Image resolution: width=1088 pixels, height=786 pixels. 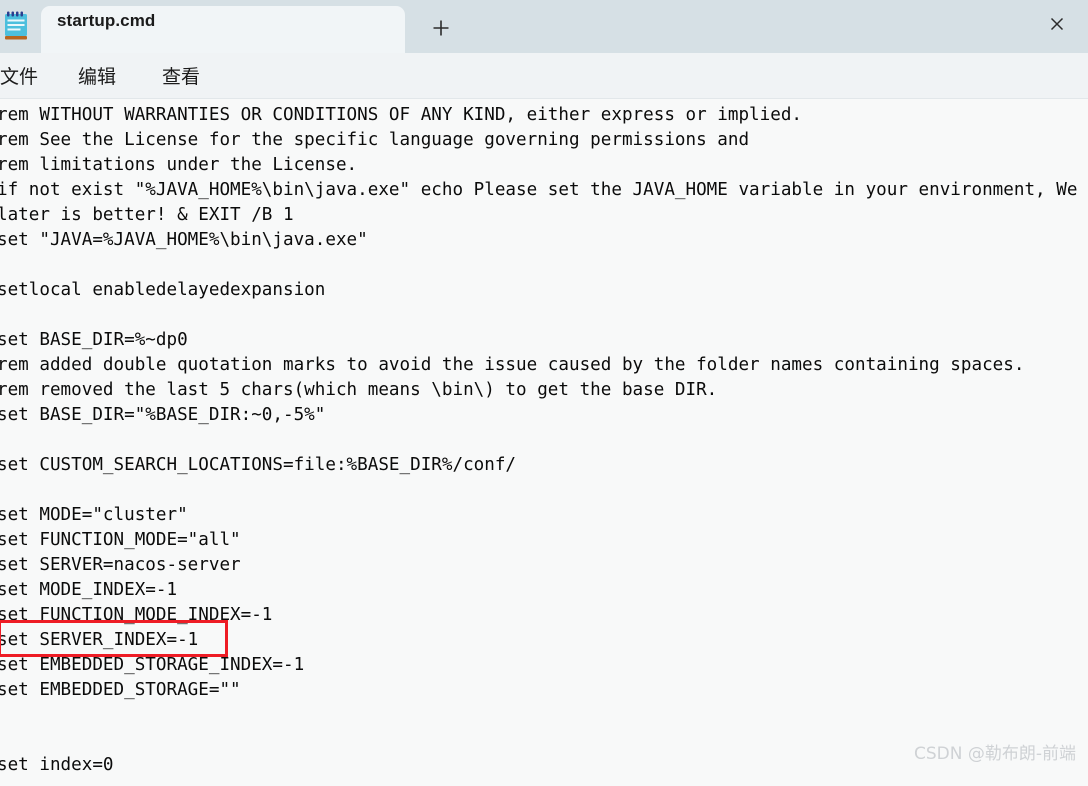 What do you see at coordinates (94, 340) in the screenshot?
I see `code-line: set BASE_DIR=%~dp0` at bounding box center [94, 340].